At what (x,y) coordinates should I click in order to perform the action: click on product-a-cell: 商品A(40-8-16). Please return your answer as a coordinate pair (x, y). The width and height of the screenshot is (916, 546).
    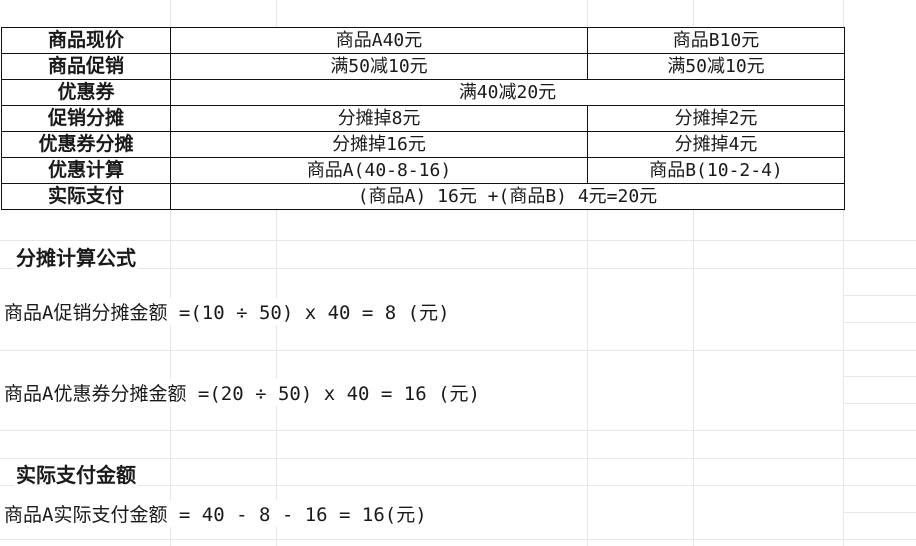
    Looking at the image, I should click on (379, 170).